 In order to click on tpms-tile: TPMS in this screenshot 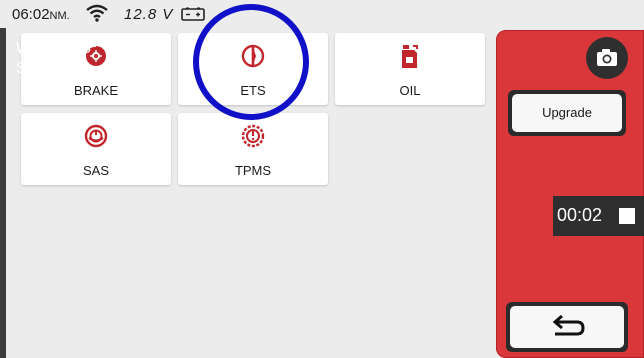, I will do `click(253, 149)`.